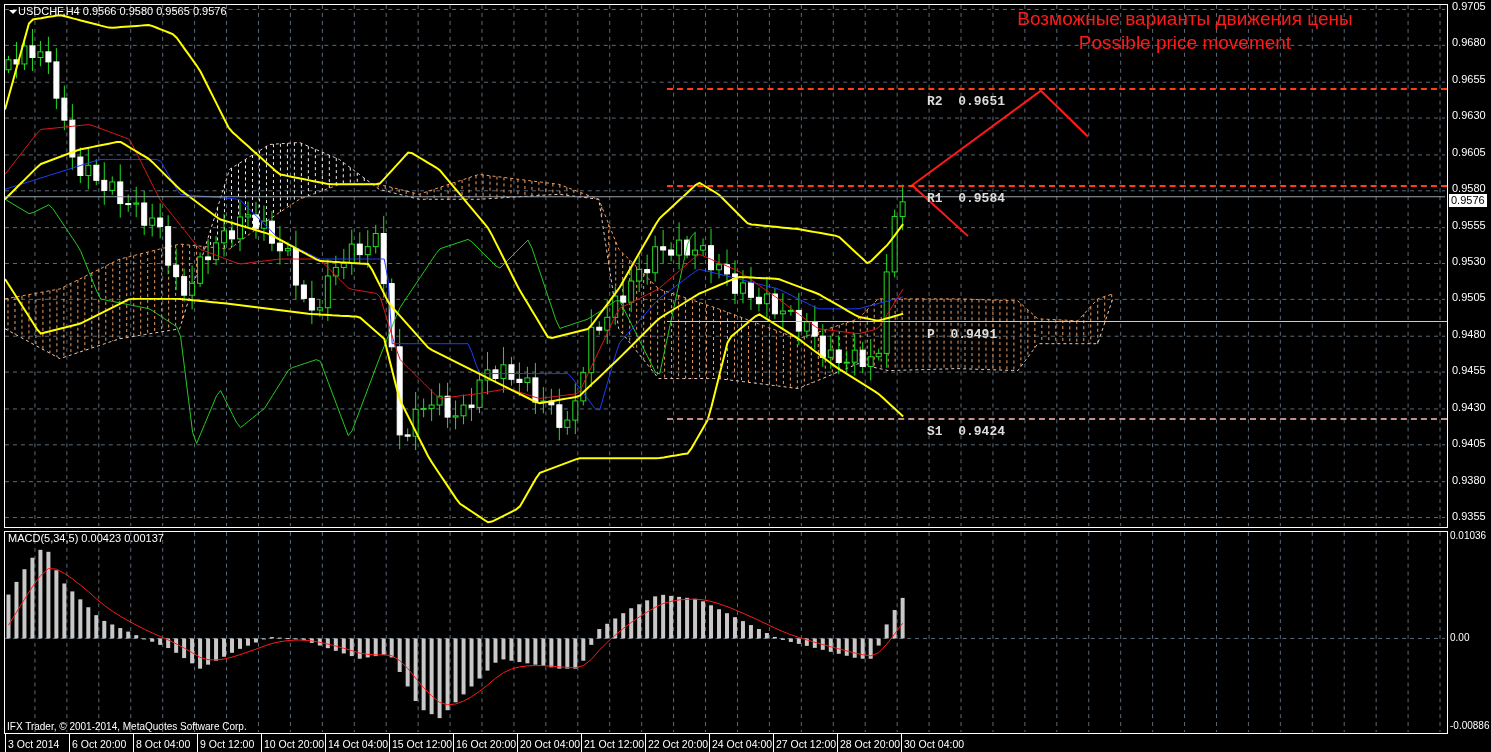  I want to click on time-axis-label: 16 Oct 20:00, so click(485, 743).